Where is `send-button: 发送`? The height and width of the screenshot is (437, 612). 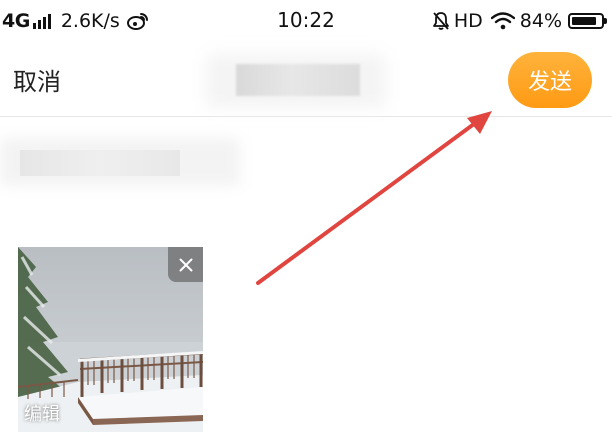
send-button: 发送 is located at coordinates (550, 80).